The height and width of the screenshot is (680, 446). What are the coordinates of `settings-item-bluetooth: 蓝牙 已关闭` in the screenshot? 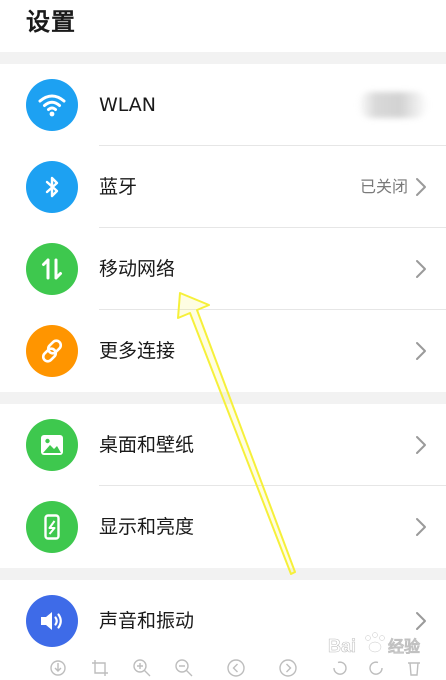 It's located at (223, 187).